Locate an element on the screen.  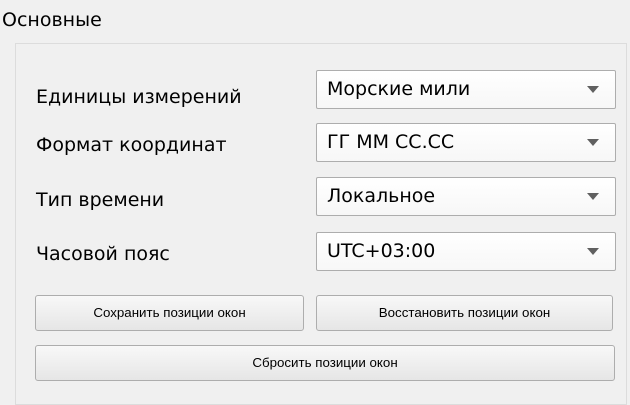
time-type-select-value: Локальное is located at coordinates (381, 196).